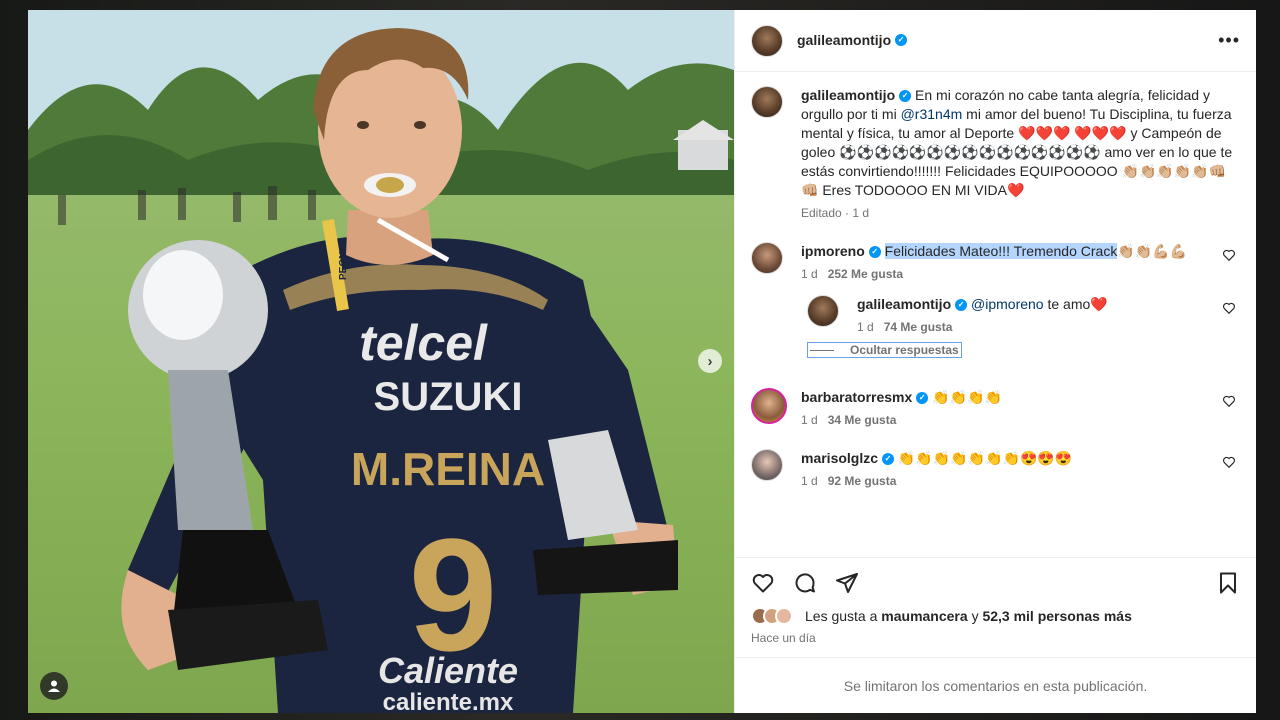 Image resolution: width=1280 pixels, height=720 pixels. Describe the element at coordinates (865, 274) in the screenshot. I see `comment-likes: 252 Me gusta` at that location.